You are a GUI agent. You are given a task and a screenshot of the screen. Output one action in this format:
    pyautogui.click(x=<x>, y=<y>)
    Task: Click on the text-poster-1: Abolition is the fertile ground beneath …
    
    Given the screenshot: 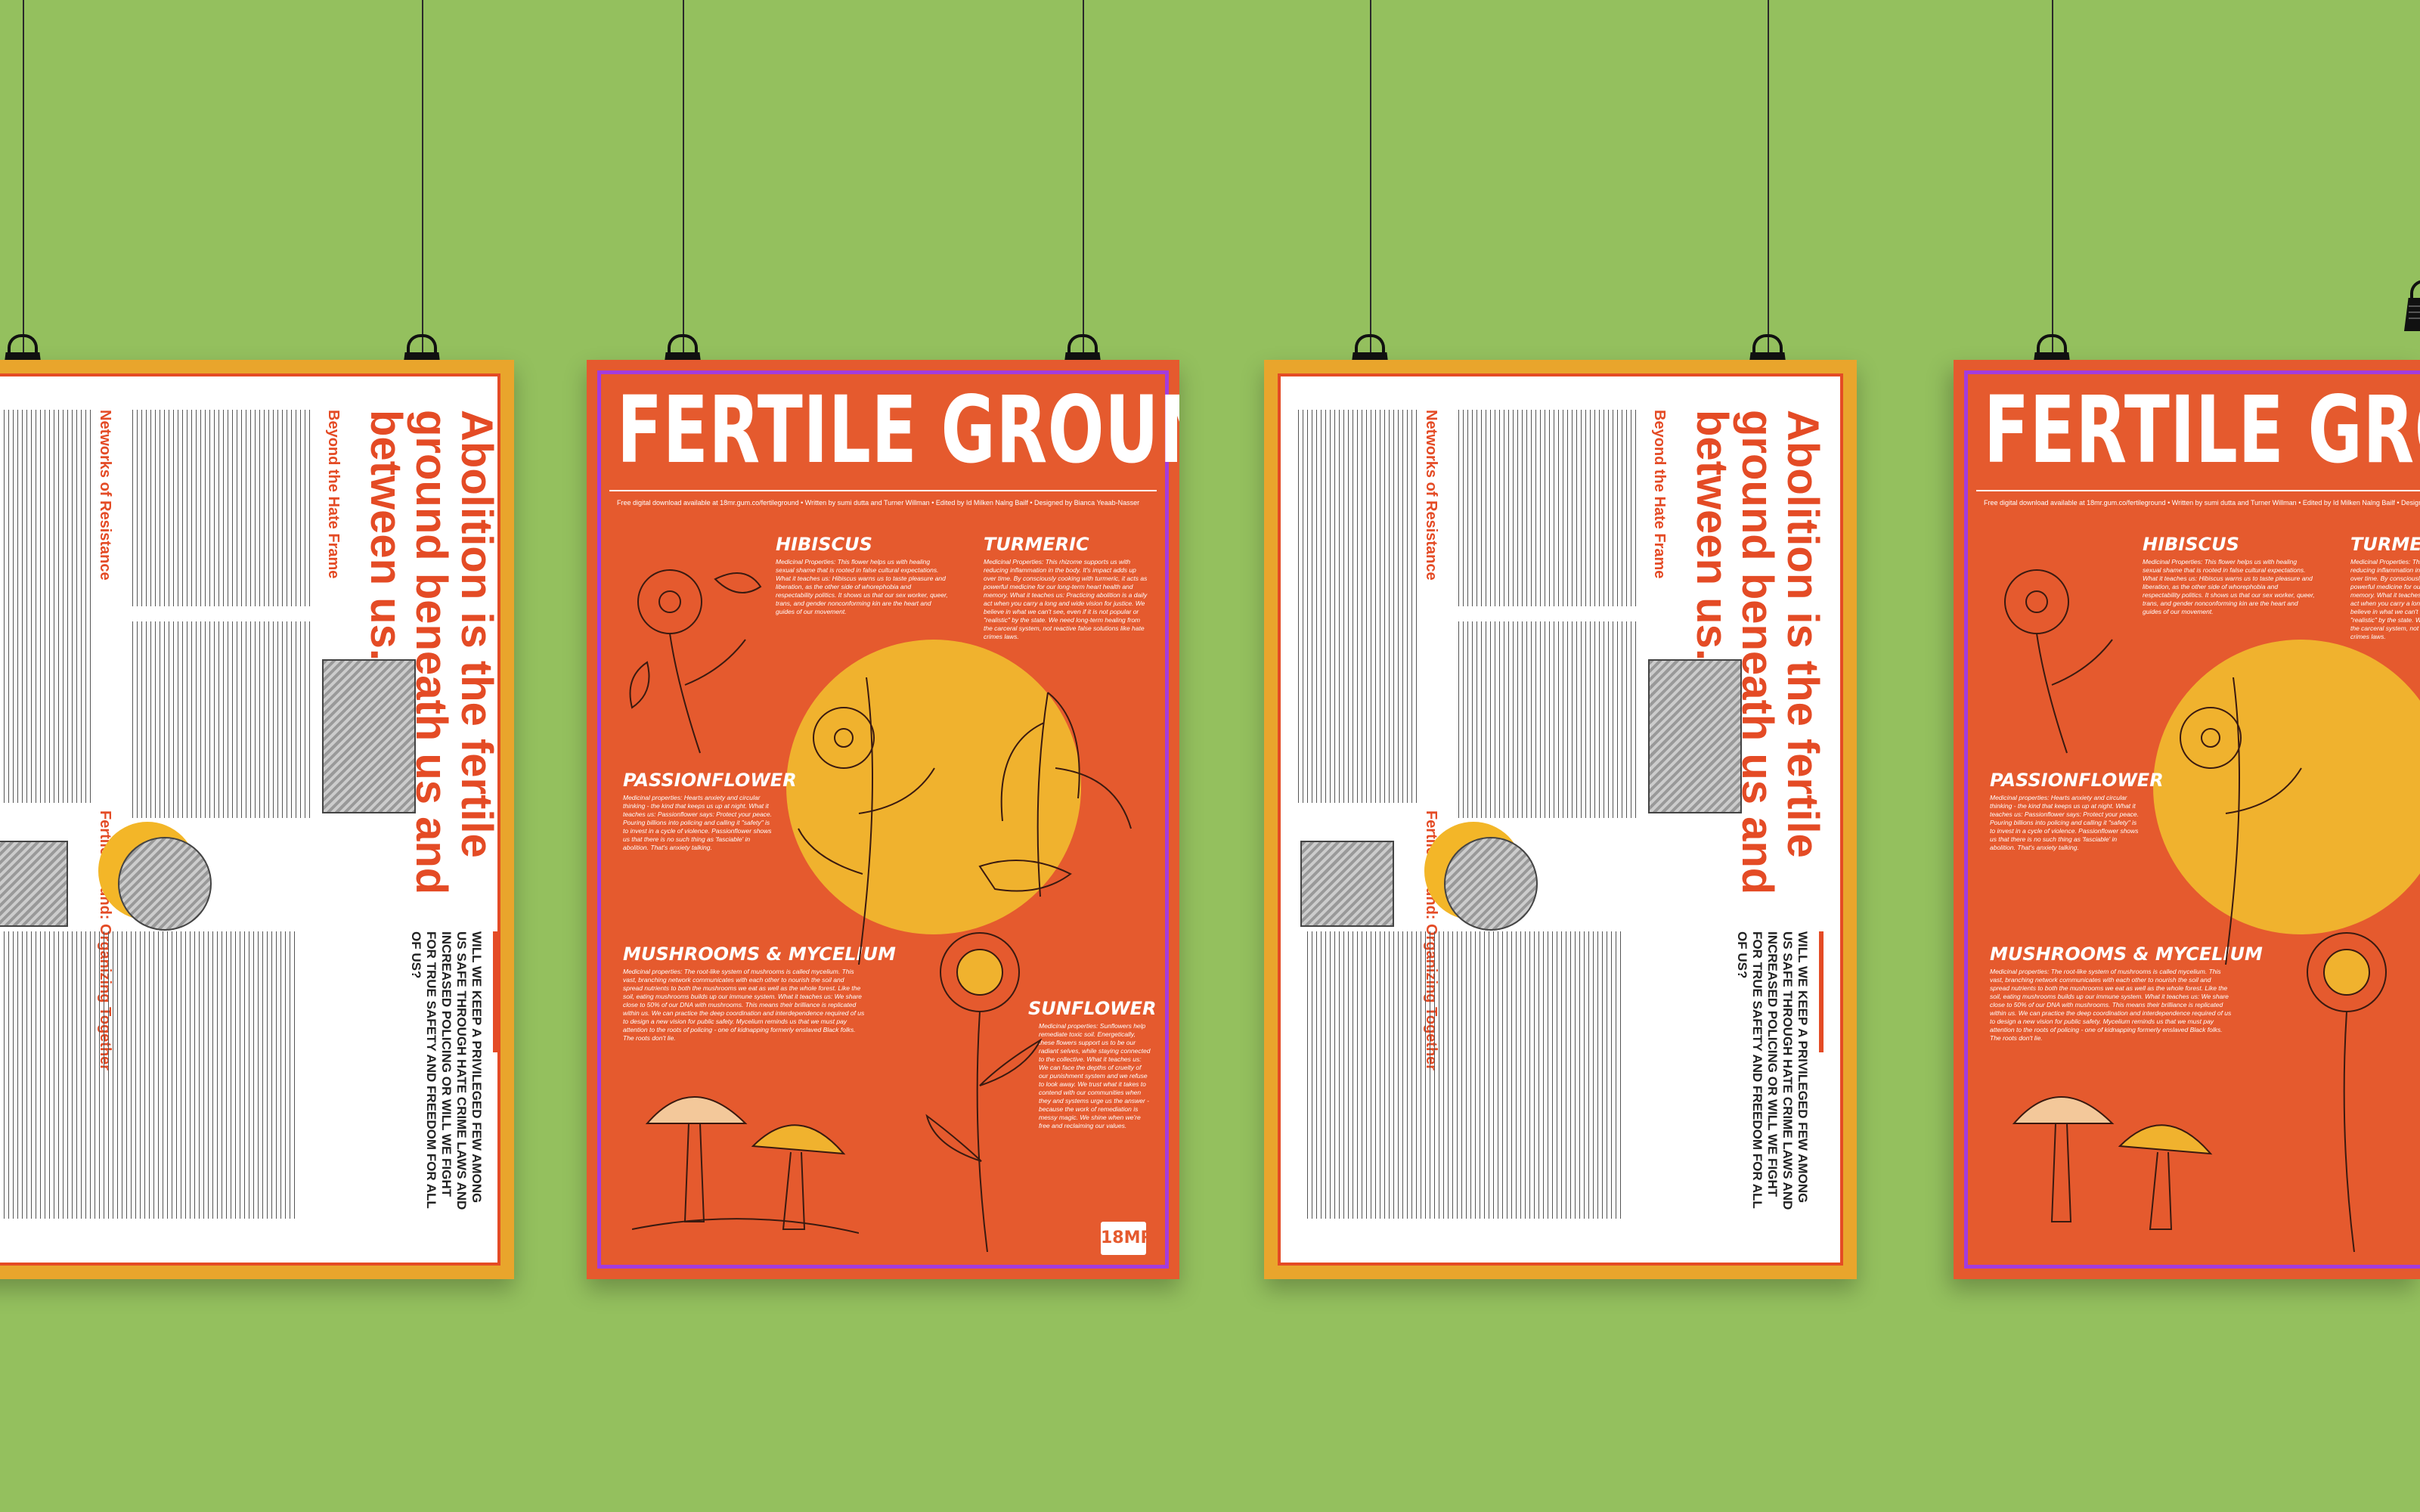 What is the action you would take?
    pyautogui.click(x=257, y=820)
    